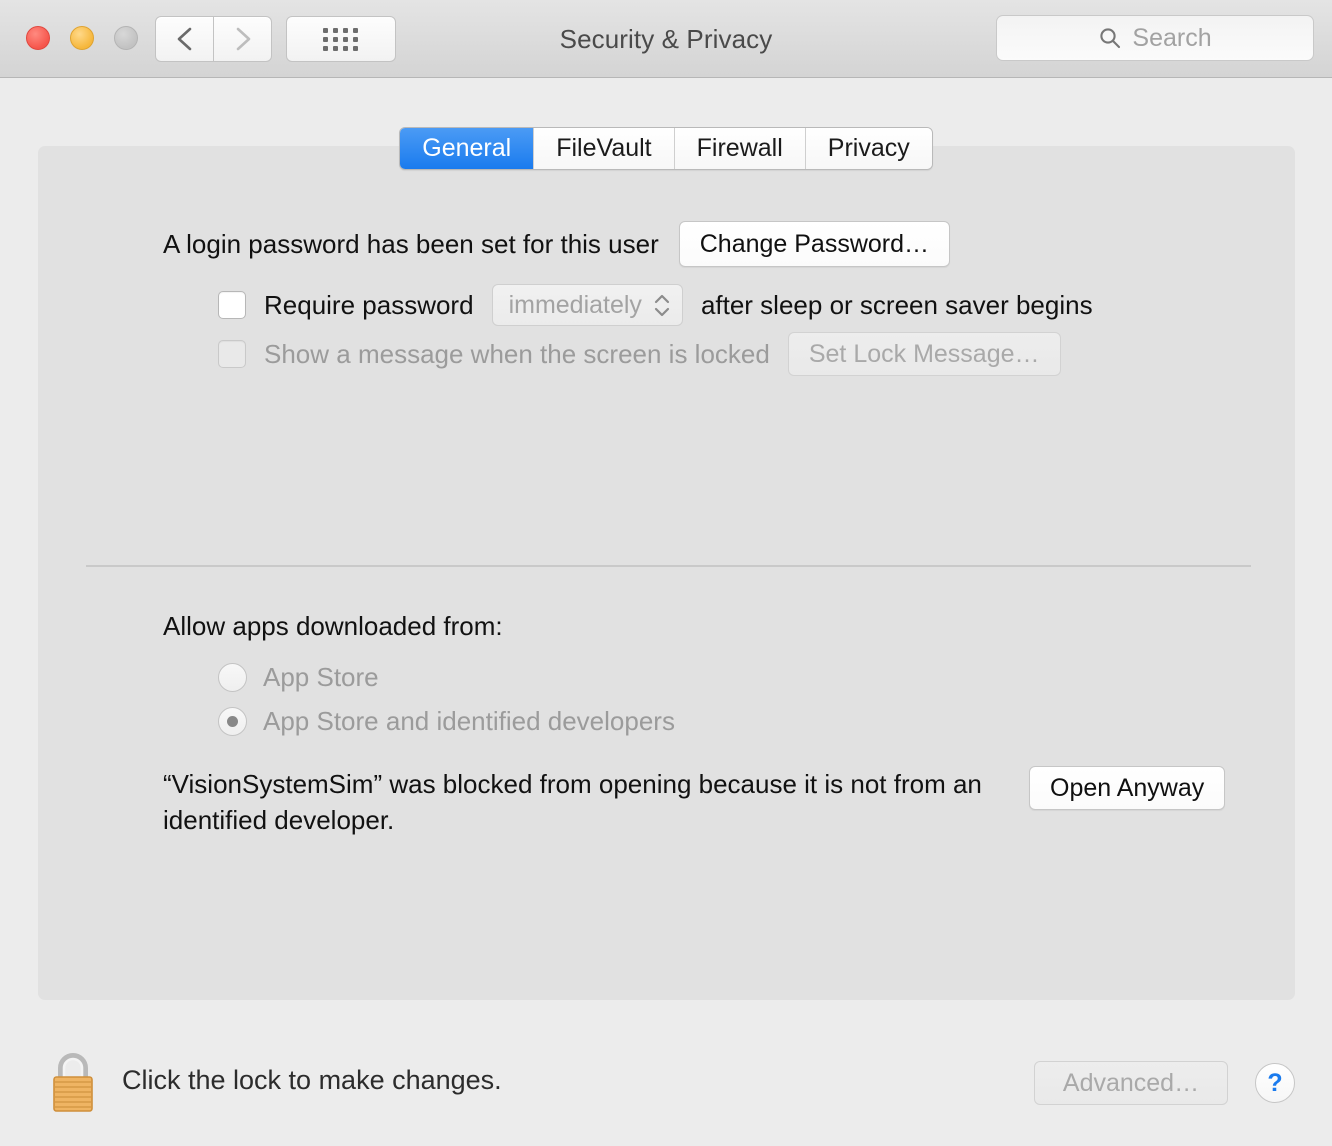  I want to click on window-controls, so click(82, 38).